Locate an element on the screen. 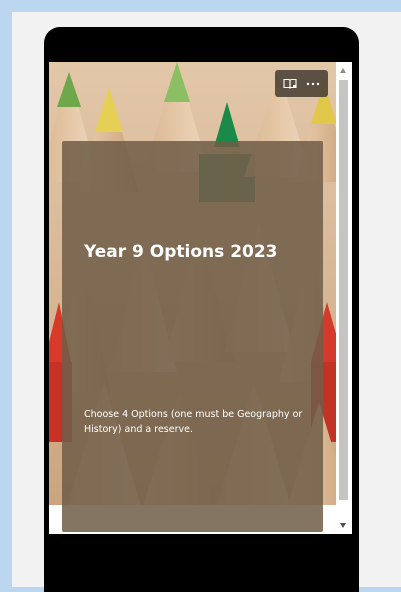 Image resolution: width=401 pixels, height=592 pixels. form-toolbar is located at coordinates (301, 83).